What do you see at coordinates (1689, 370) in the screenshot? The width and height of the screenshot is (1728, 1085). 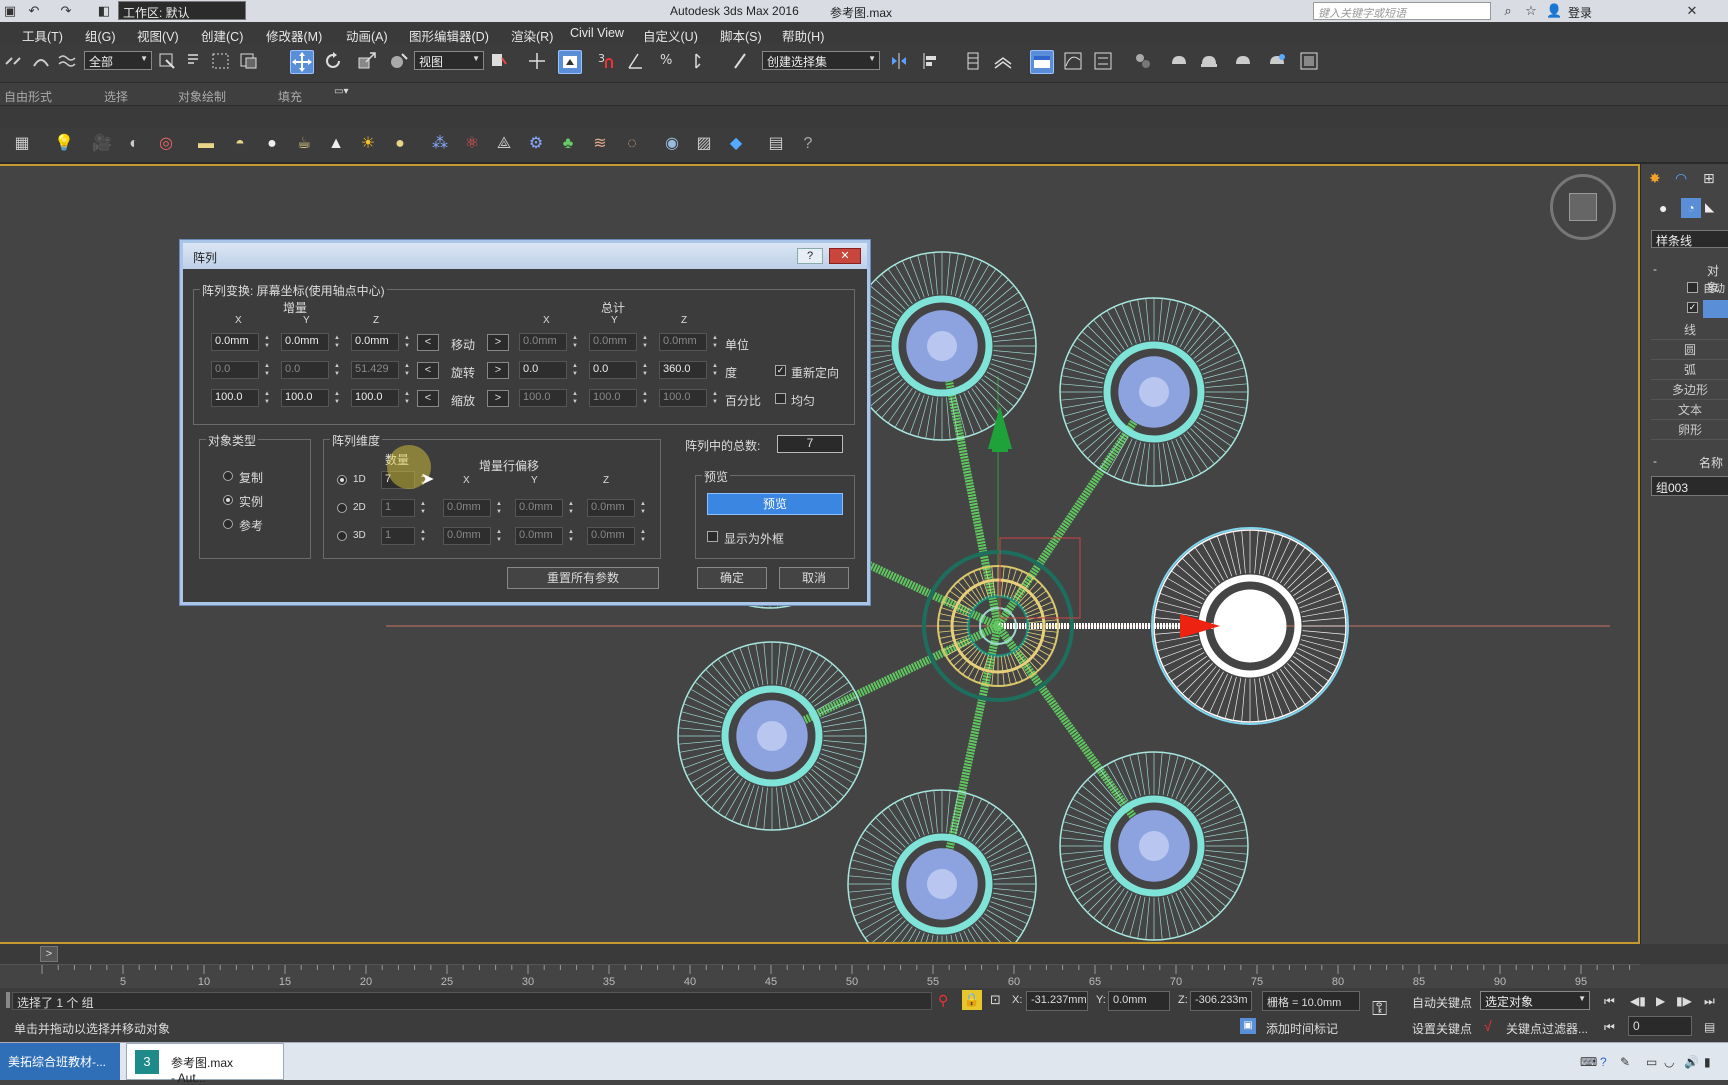 I see `shape-arc: 弧` at bounding box center [1689, 370].